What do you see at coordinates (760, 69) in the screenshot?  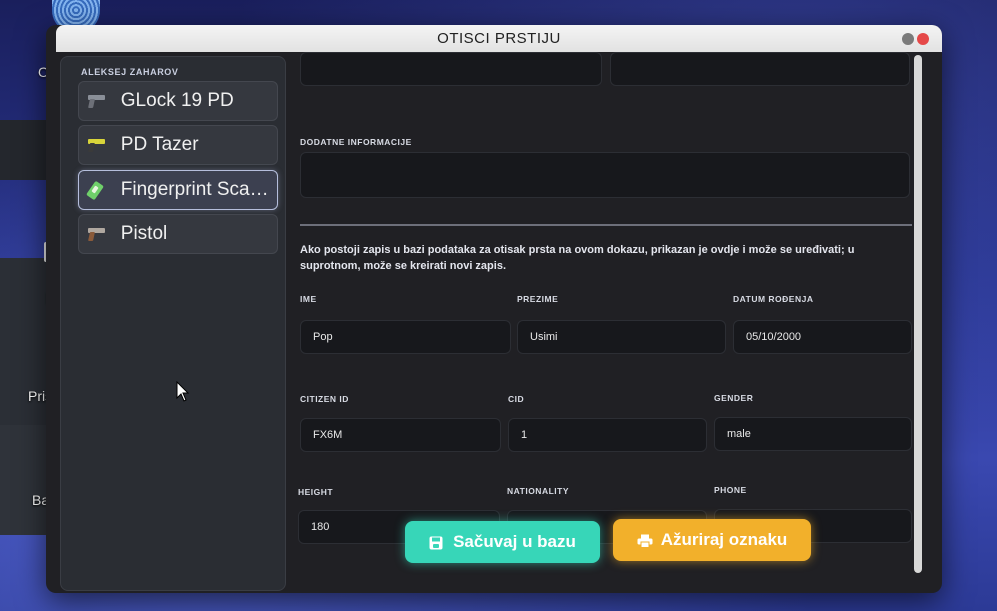 I see `top-field-right` at bounding box center [760, 69].